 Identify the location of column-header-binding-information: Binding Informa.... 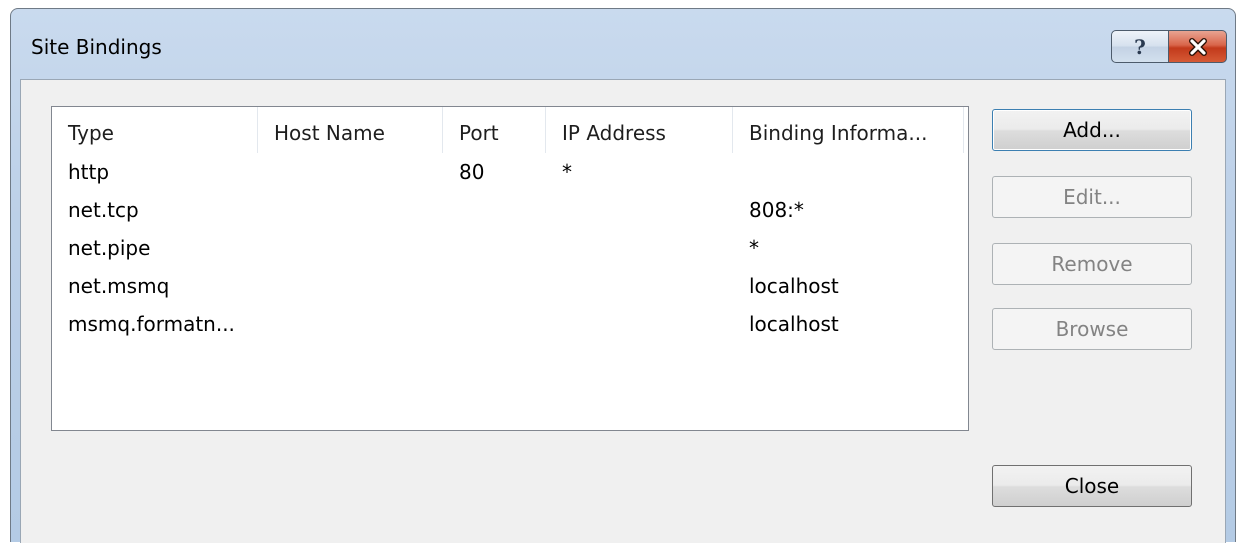
(848, 130).